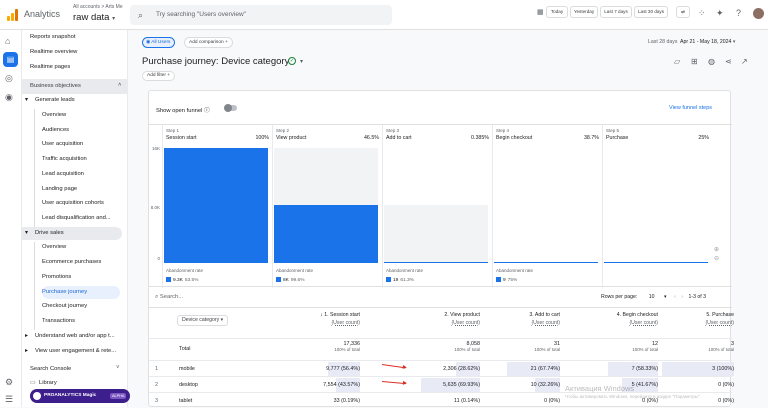  Describe the element at coordinates (64, 159) in the screenshot. I see `sidebar-item-traffic-acquisition: Traffic acquisition` at that location.